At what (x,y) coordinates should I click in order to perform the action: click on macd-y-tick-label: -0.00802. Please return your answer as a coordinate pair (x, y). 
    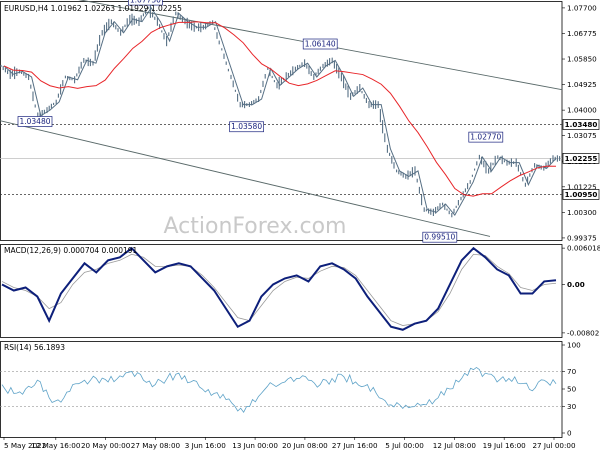
    Looking at the image, I should click on (583, 332).